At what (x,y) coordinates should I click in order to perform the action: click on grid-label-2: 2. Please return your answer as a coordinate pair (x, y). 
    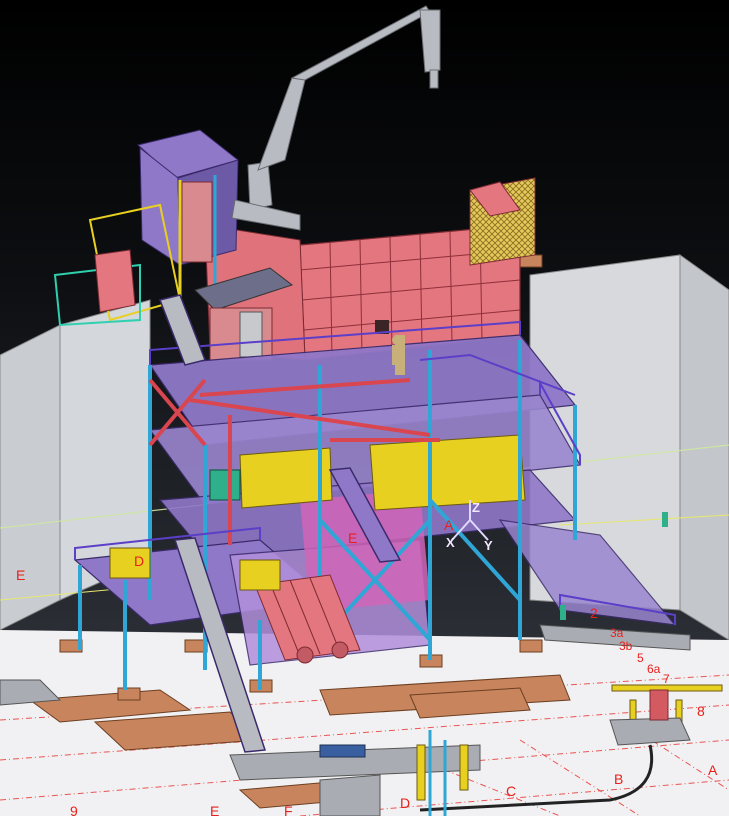
    Looking at the image, I should click on (594, 613).